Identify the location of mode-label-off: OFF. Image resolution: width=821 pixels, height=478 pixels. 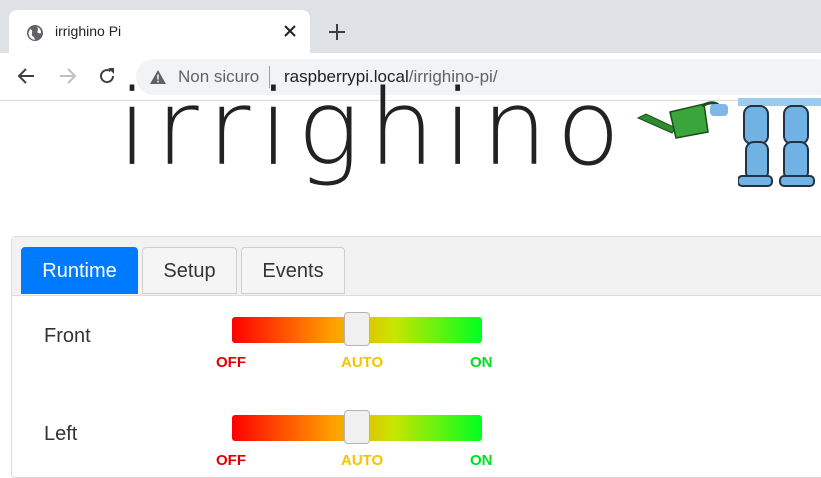
(231, 362).